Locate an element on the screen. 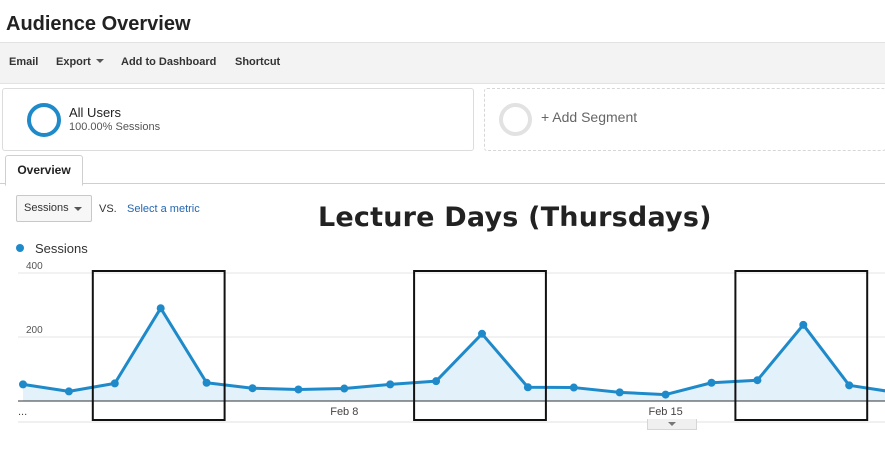  segment-detail: 100.00% Sessions is located at coordinates (115, 127).